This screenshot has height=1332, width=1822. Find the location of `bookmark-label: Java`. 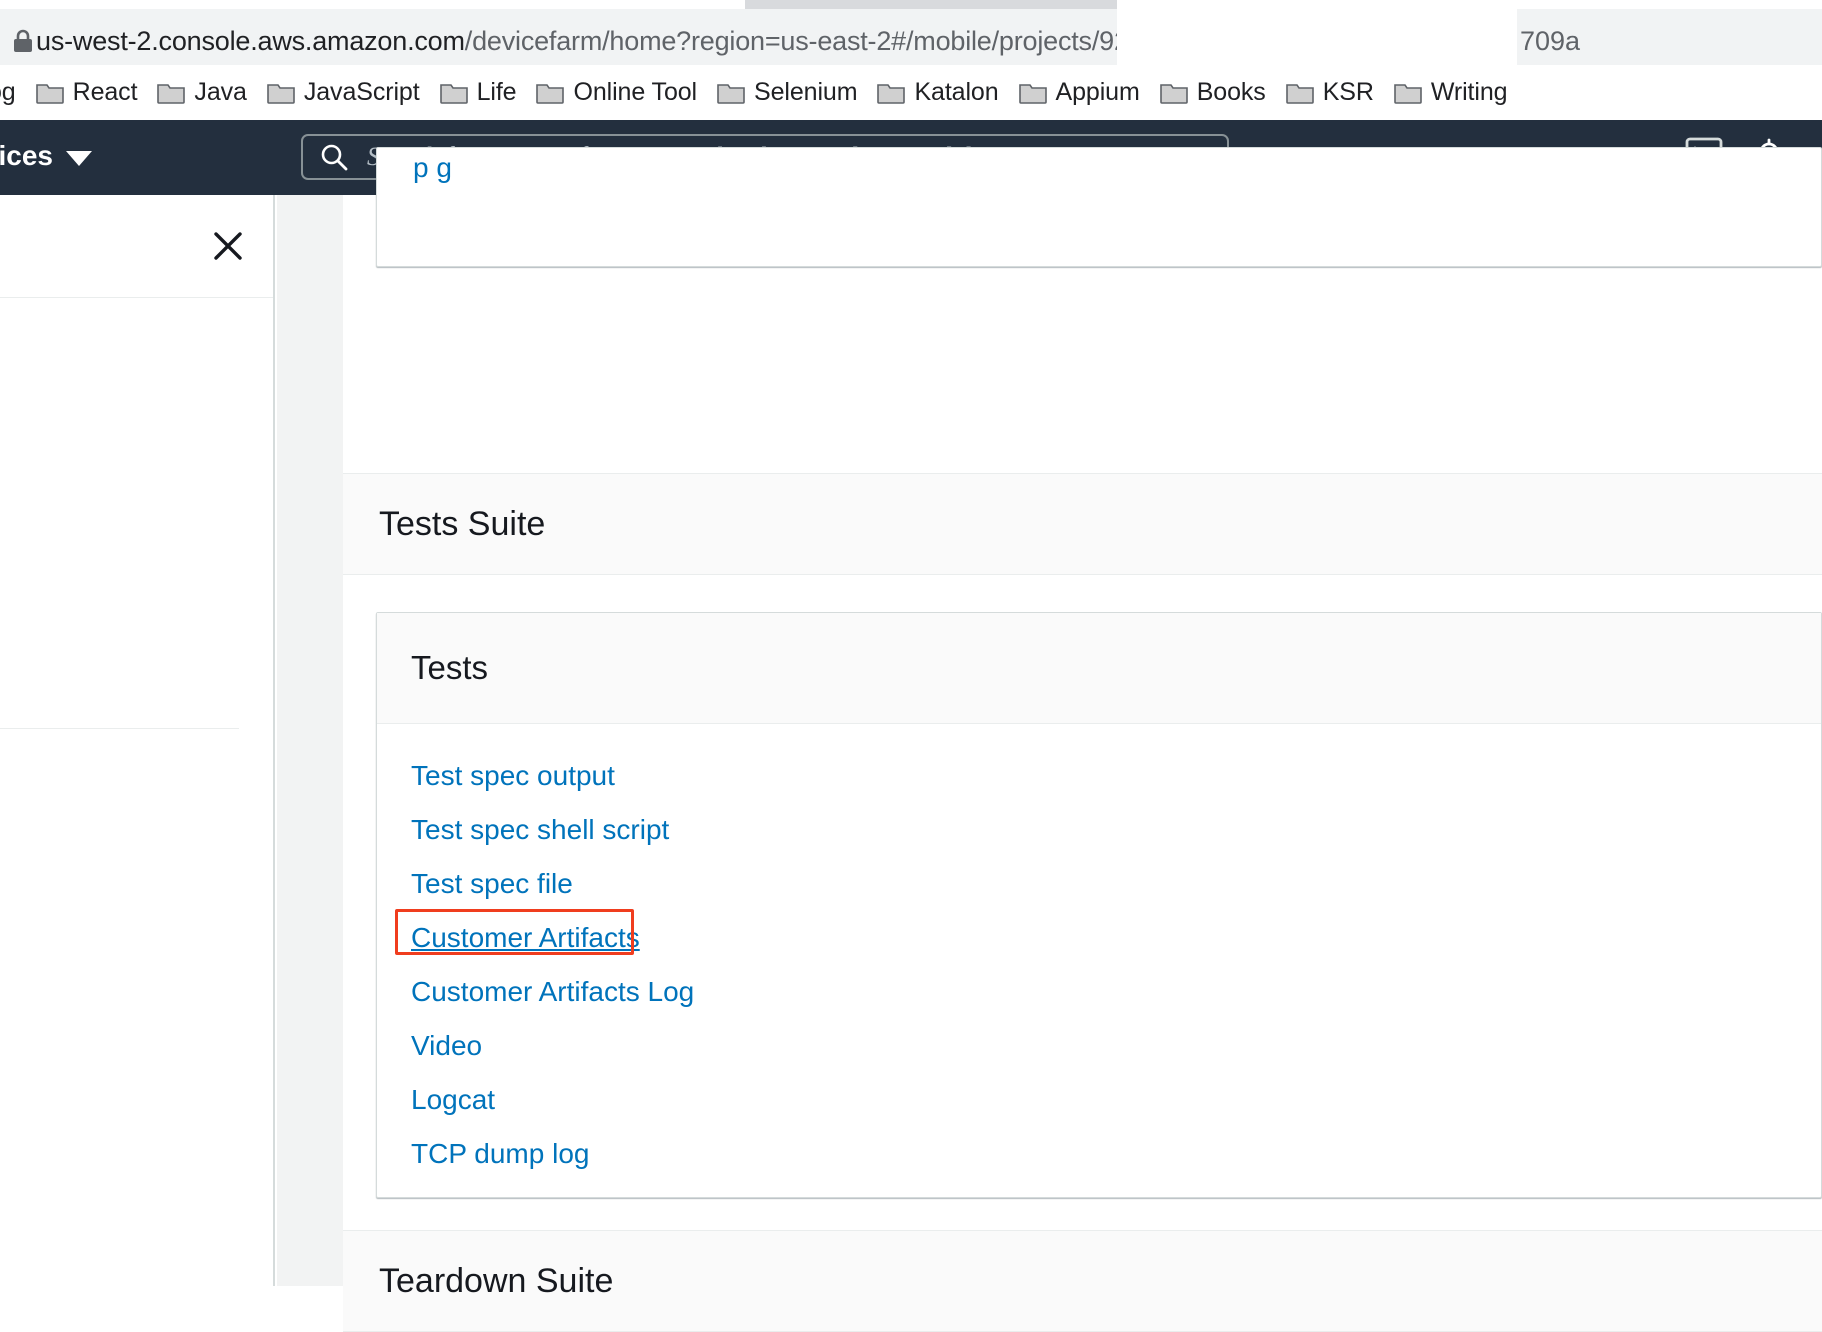

bookmark-label: Java is located at coordinates (220, 92).